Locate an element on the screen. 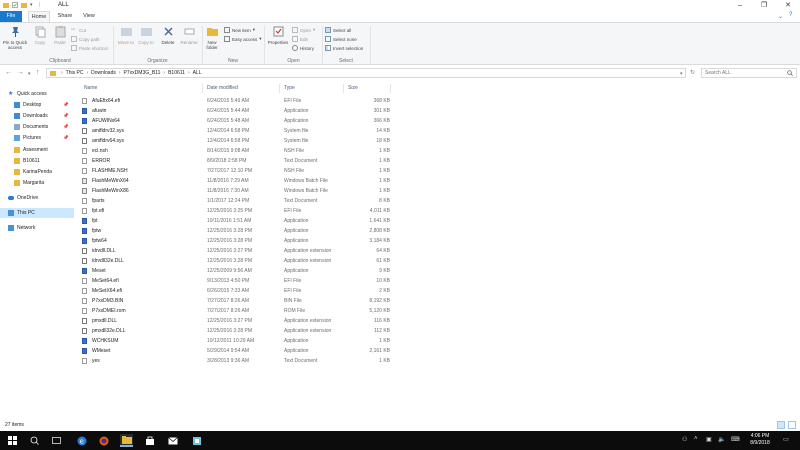 The height and width of the screenshot is (450, 800). close-button: ✕ is located at coordinates (788, 5).